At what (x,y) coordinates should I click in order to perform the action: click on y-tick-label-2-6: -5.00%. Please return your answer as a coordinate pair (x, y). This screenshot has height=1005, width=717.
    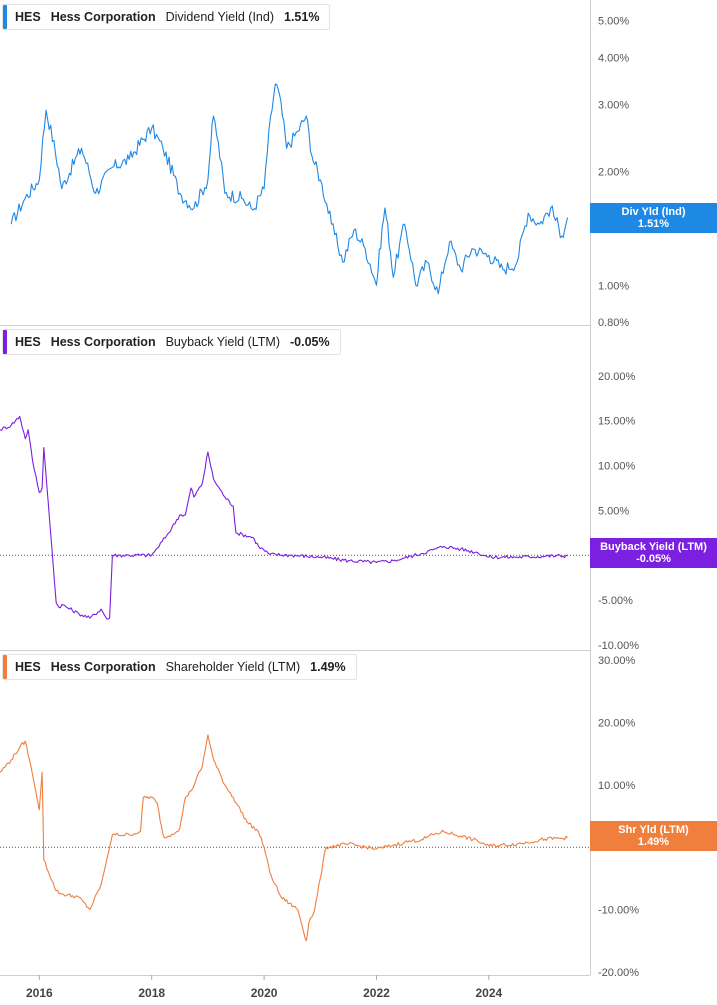
    Looking at the image, I should click on (615, 601).